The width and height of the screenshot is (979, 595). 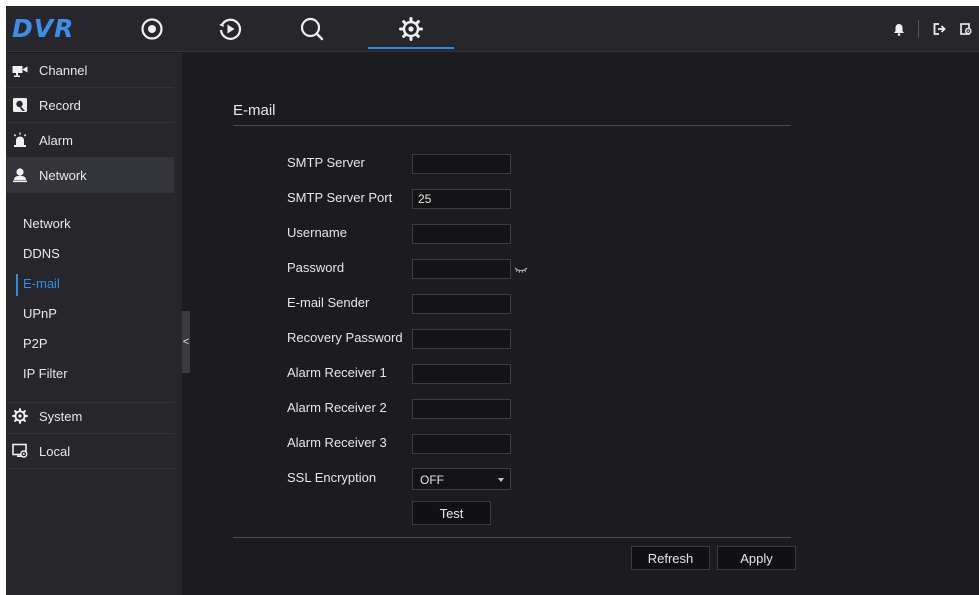 I want to click on smtp-port-input, so click(x=461, y=199).